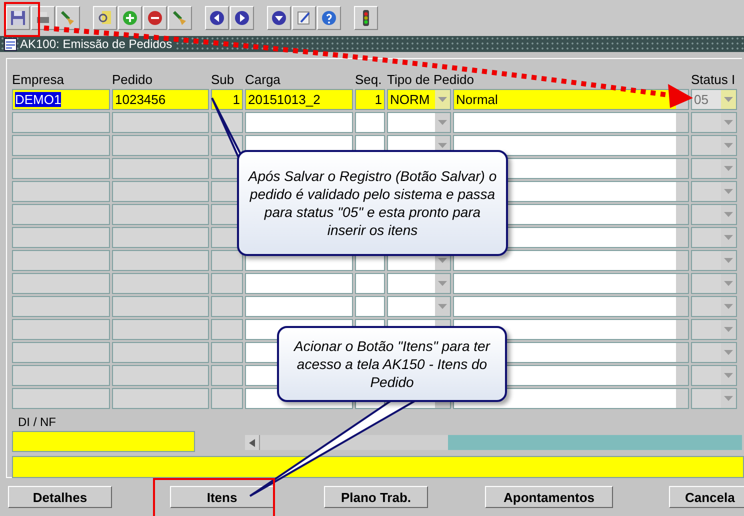 Image resolution: width=744 pixels, height=516 pixels. Describe the element at coordinates (376, 497) in the screenshot. I see `action-button: Plano Trab.` at that location.